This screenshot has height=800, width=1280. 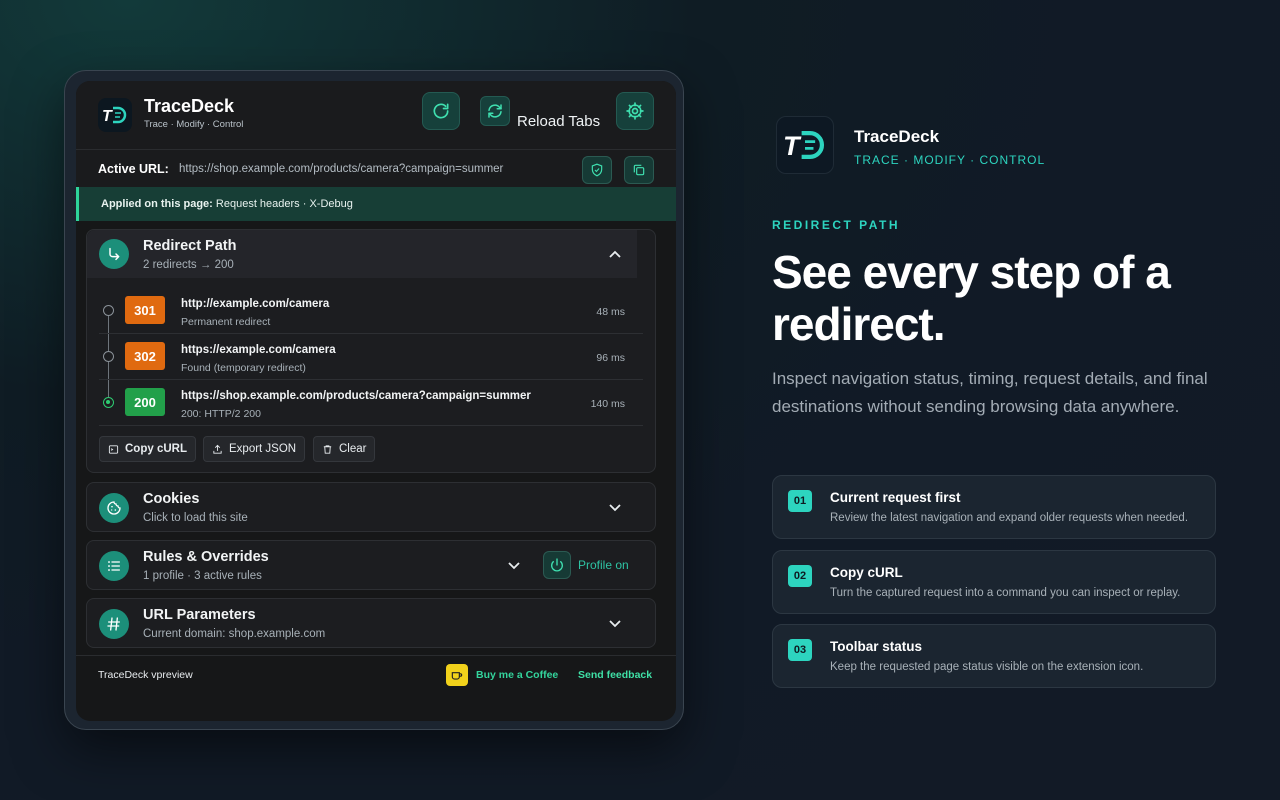 I want to click on redirect-path-subtitle: 2 redirects → 200, so click(x=188, y=265).